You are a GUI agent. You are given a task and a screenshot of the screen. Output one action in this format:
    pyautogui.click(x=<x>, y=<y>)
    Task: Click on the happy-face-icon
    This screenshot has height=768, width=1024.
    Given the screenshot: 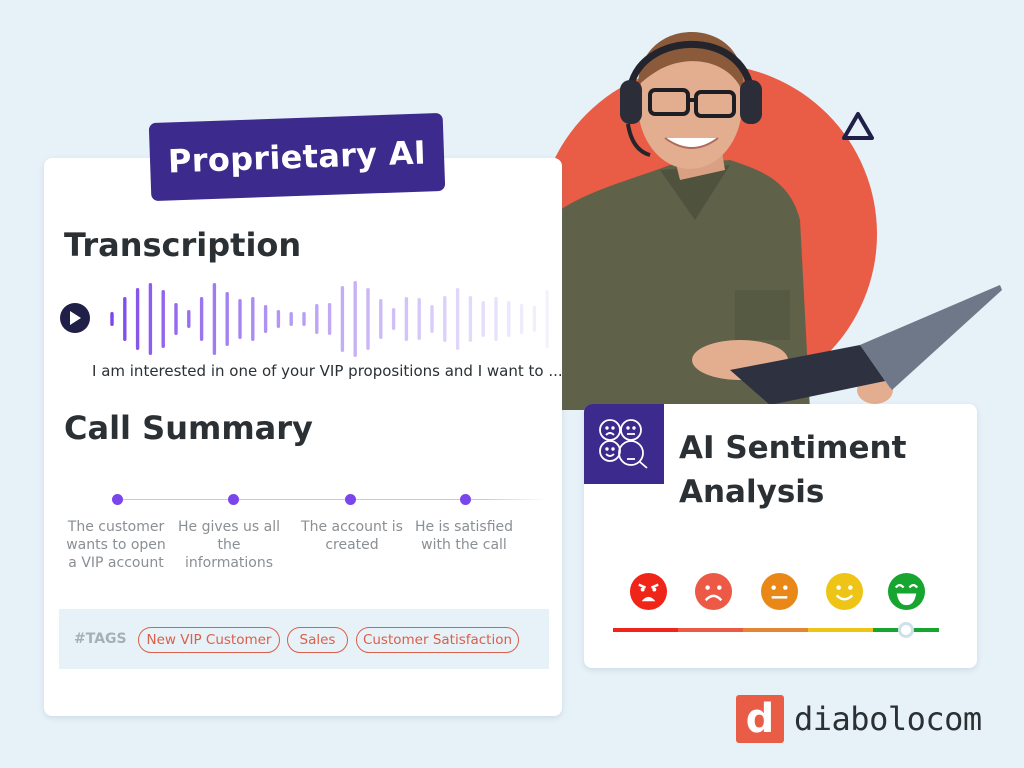 What is the action you would take?
    pyautogui.click(x=844, y=591)
    